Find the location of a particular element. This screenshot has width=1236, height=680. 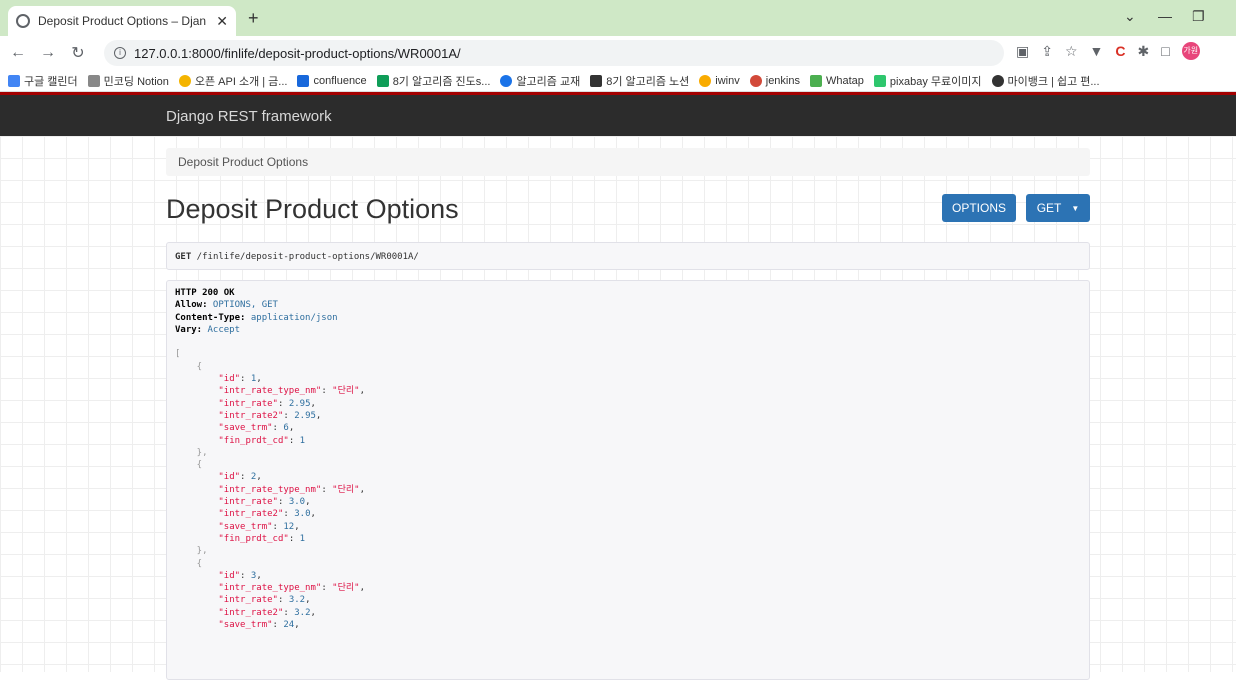

caret-down-icon: ▼ is located at coordinates (1075, 208).